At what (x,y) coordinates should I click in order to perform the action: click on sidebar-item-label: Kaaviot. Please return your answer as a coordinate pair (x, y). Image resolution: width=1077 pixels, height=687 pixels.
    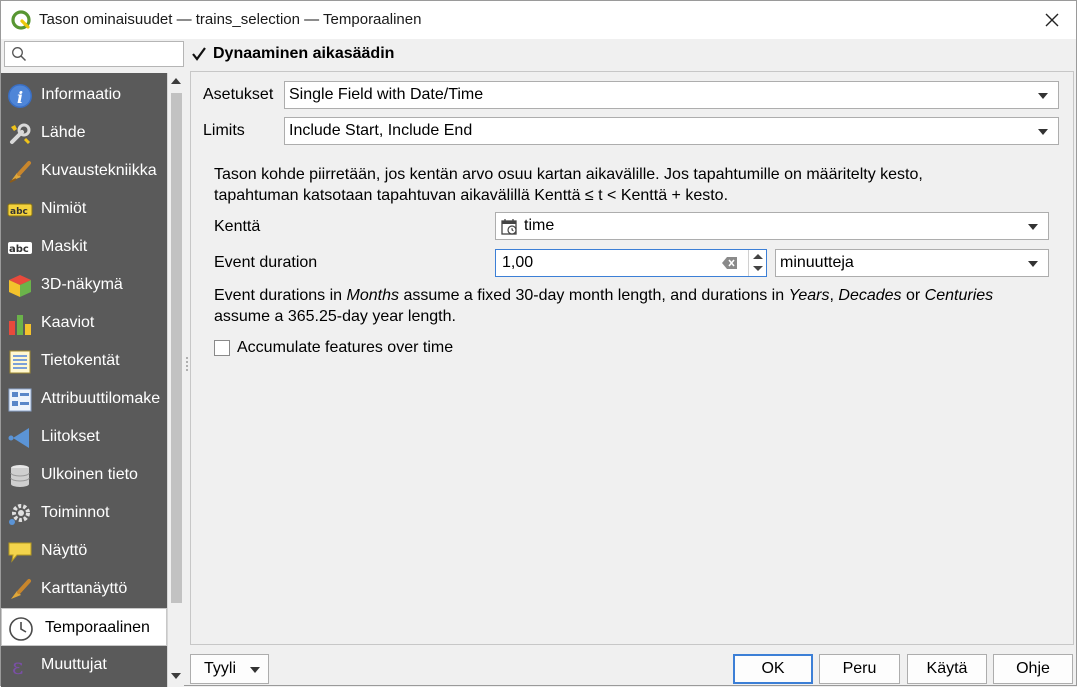
    Looking at the image, I should click on (68, 322).